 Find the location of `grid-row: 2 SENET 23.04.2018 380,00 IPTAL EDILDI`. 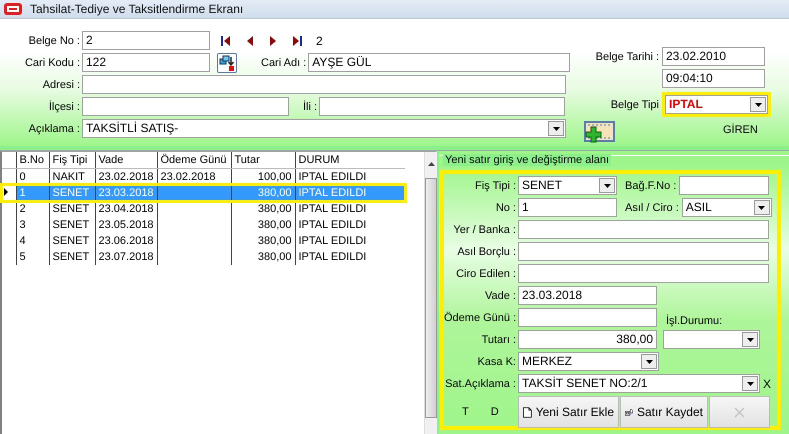

grid-row: 2 SENET 23.04.2018 380,00 IPTAL EDILDI is located at coordinates (203, 209).